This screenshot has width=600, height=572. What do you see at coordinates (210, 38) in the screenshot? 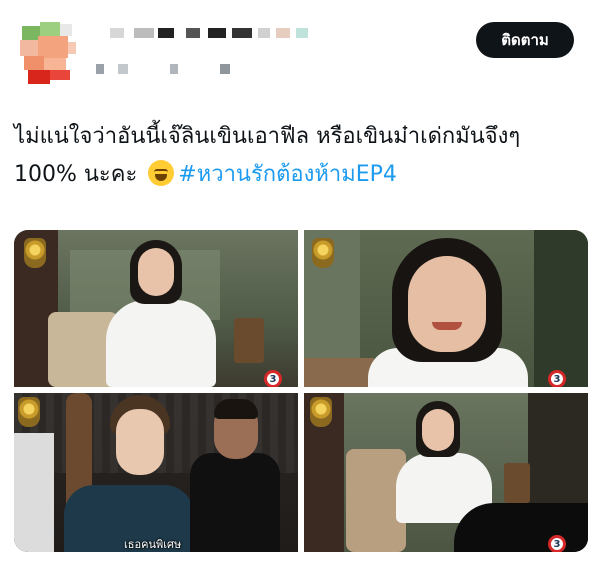
I see `display-name-redacted` at bounding box center [210, 38].